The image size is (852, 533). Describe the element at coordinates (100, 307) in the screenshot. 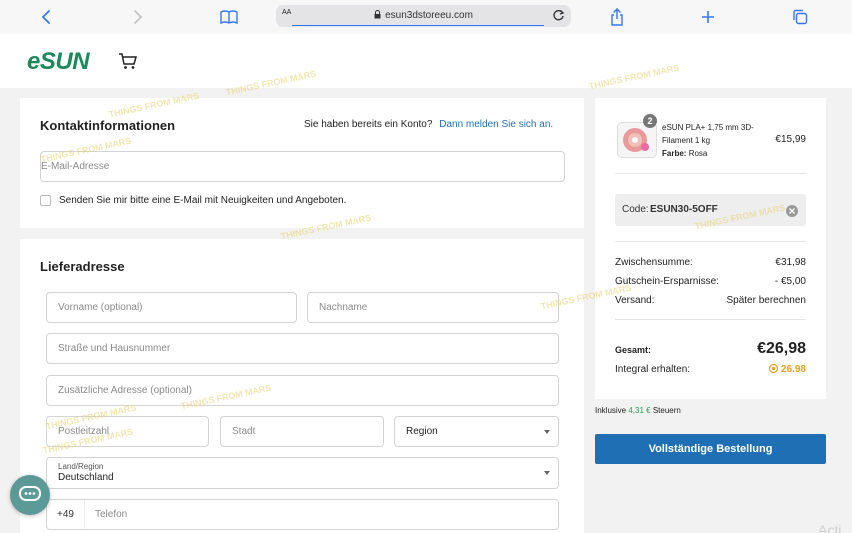

I see `first-name-placeholder: Vorname (optional)` at that location.